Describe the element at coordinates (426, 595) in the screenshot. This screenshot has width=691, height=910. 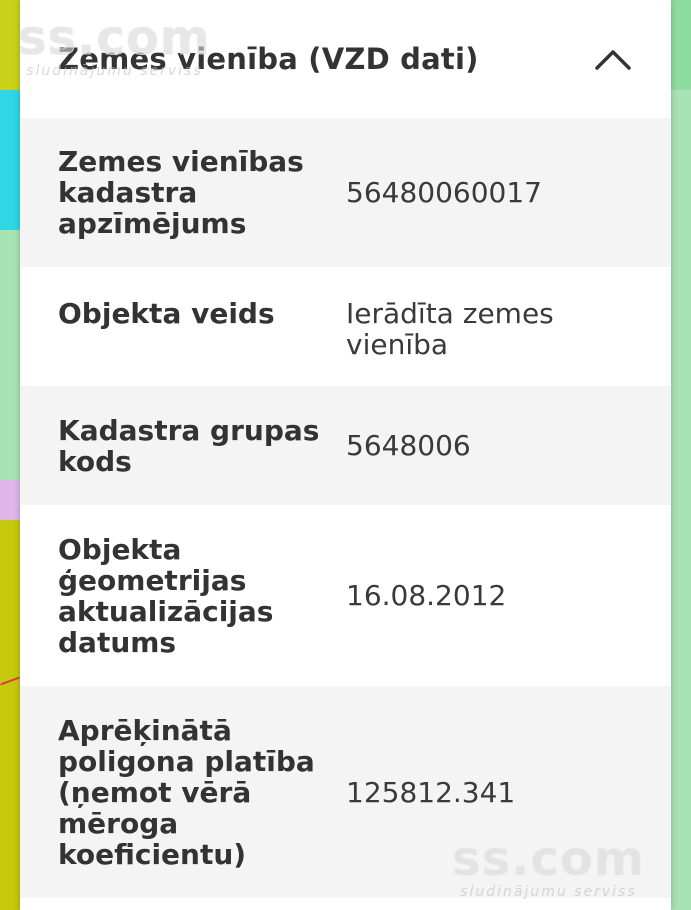
I see `row-value: 16.08.2012` at that location.